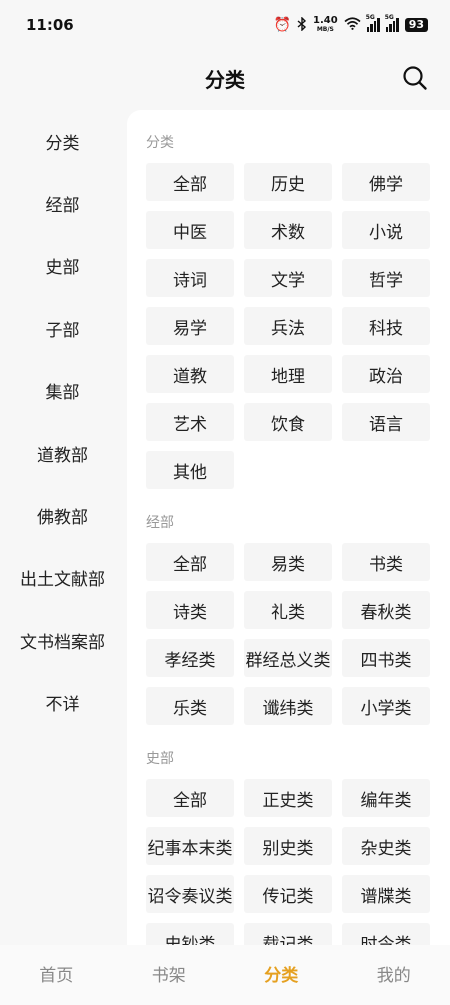  What do you see at coordinates (160, 523) in the screenshot?
I see `section-title: 经部` at bounding box center [160, 523].